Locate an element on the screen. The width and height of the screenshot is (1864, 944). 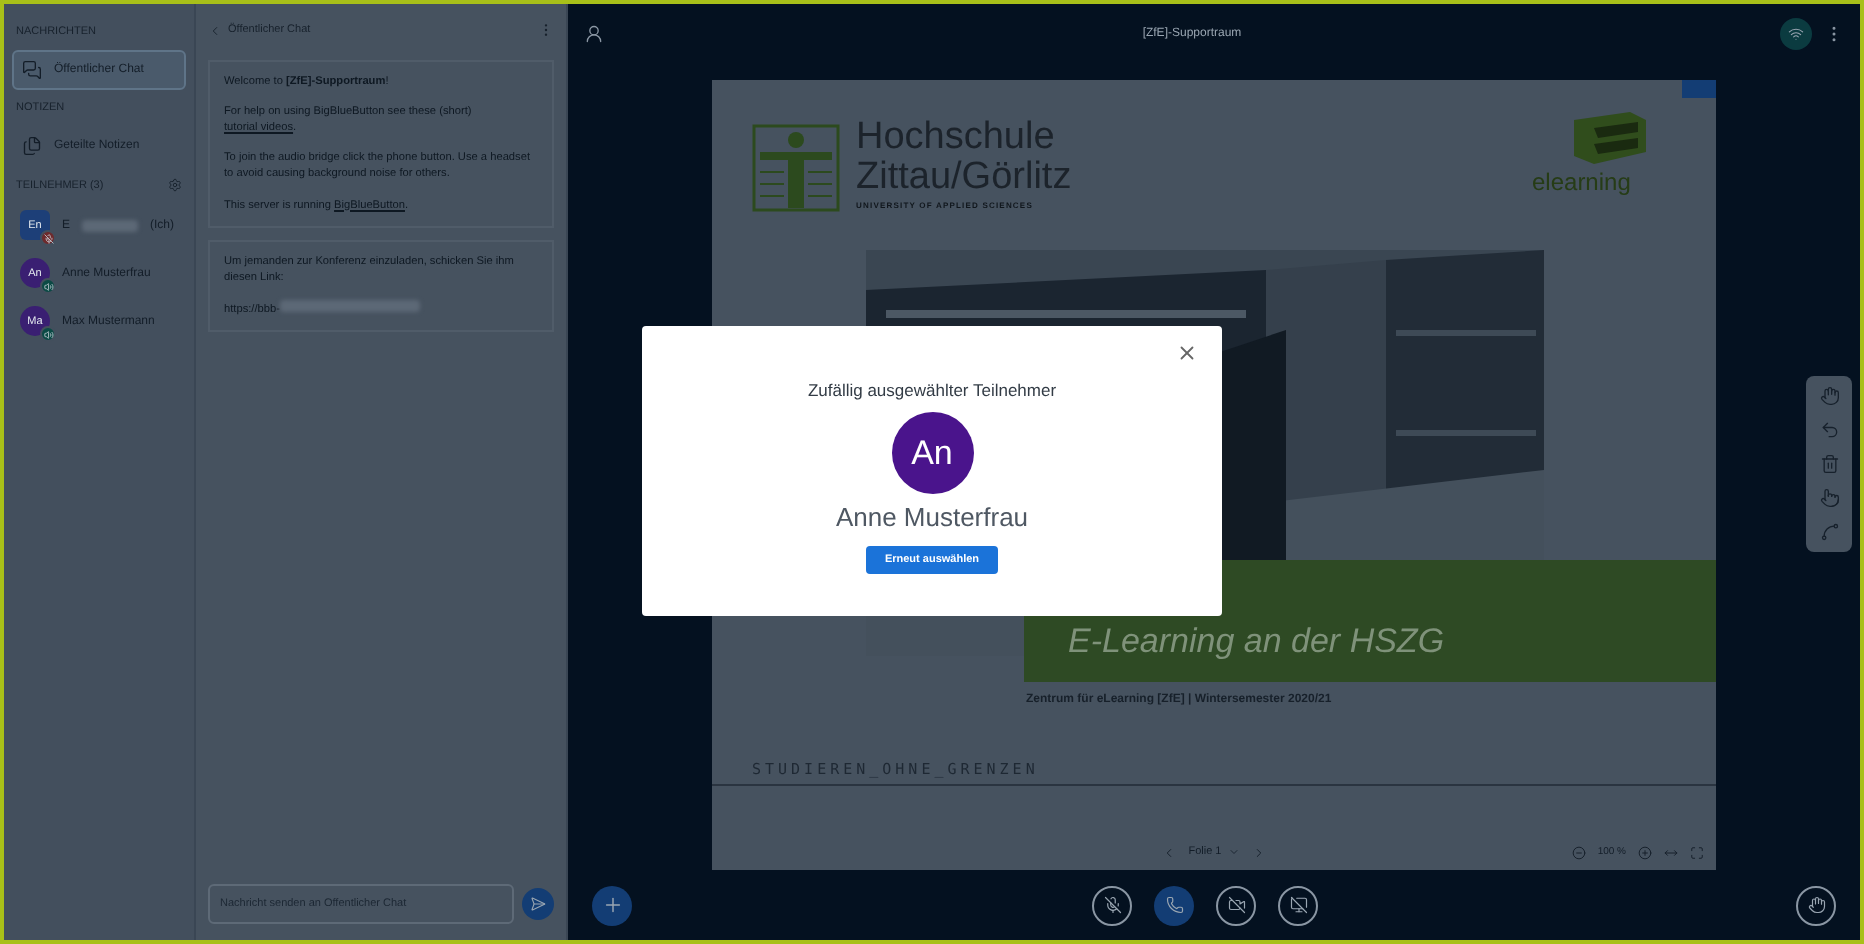
notes-icon is located at coordinates (32, 146).